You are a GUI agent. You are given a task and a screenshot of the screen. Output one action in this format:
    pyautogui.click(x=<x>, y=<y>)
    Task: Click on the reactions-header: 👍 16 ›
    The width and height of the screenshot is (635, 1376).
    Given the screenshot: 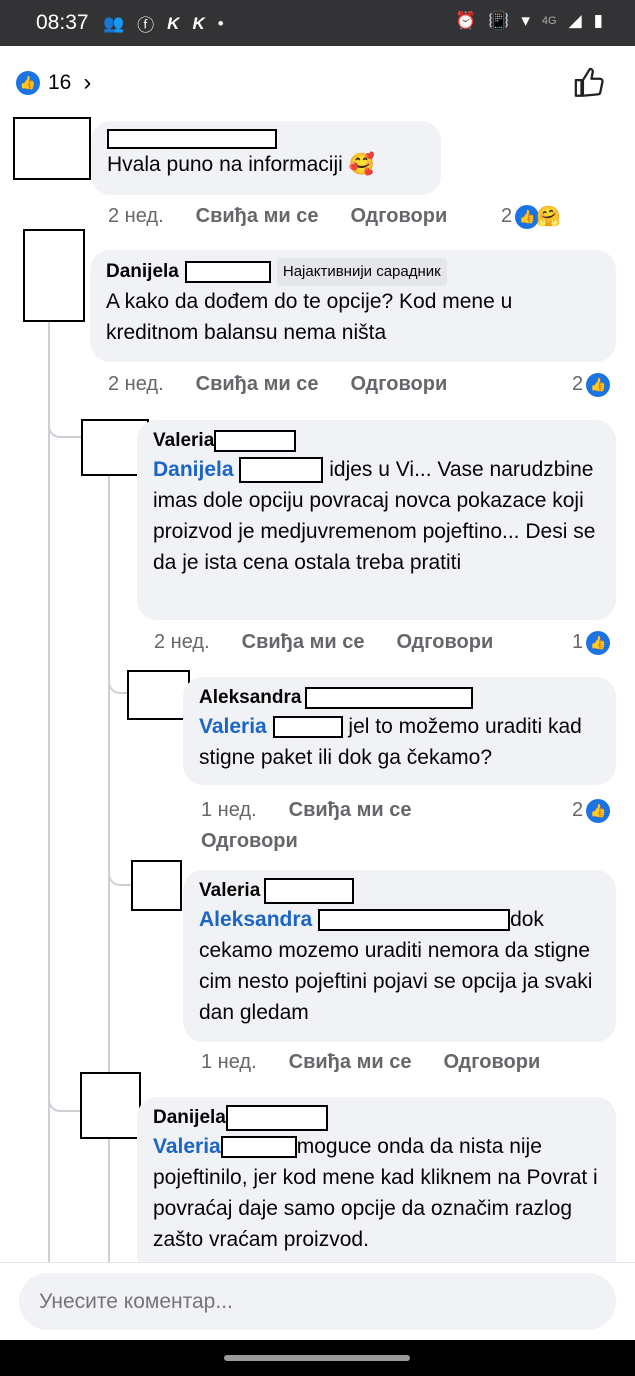 What is the action you would take?
    pyautogui.click(x=317, y=82)
    